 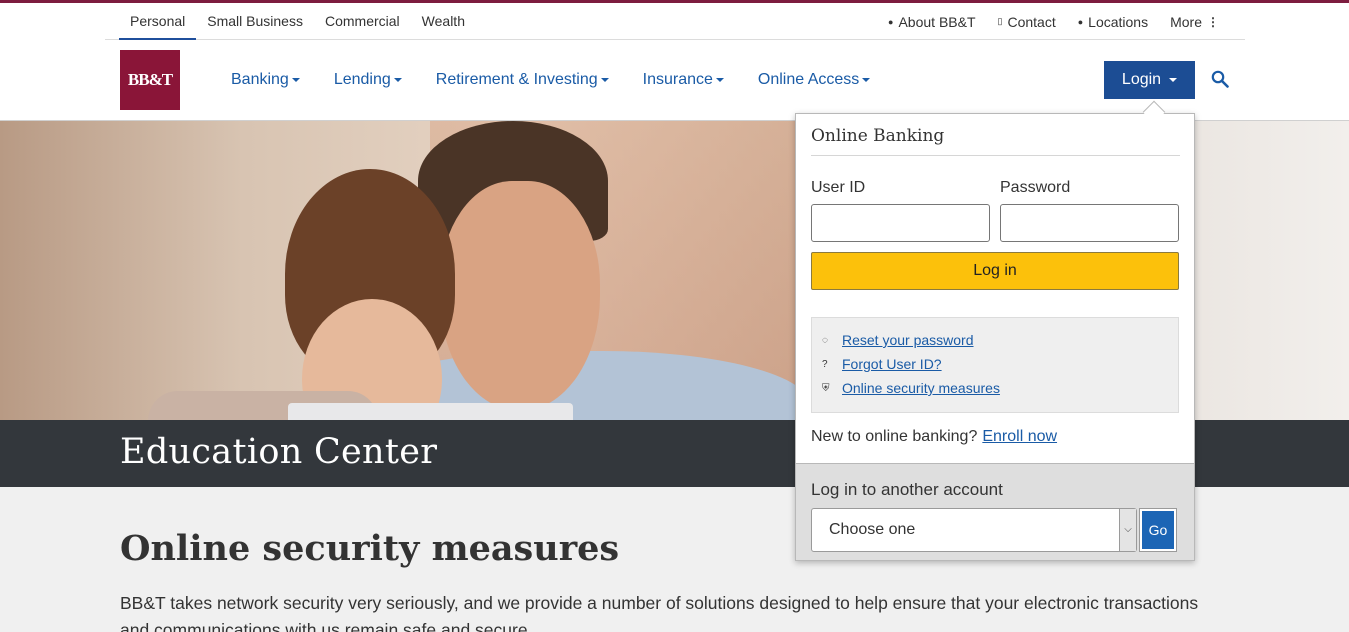 I want to click on nav-online-access: Online Access, so click(x=814, y=80).